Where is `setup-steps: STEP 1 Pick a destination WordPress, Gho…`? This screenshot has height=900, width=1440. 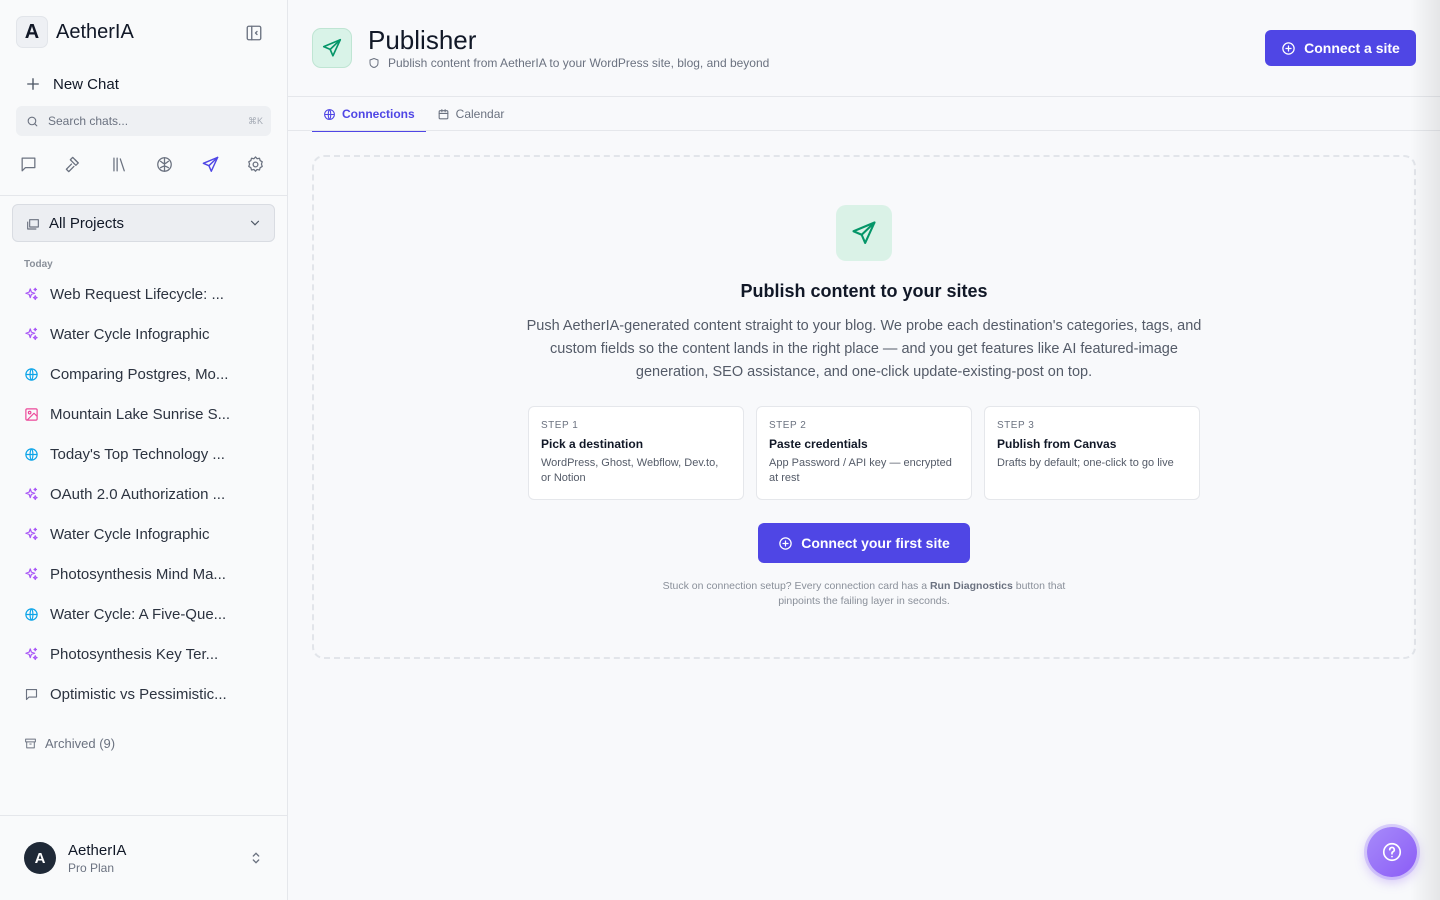
setup-steps: STEP 1 Pick a destination WordPress, Gho… is located at coordinates (864, 453).